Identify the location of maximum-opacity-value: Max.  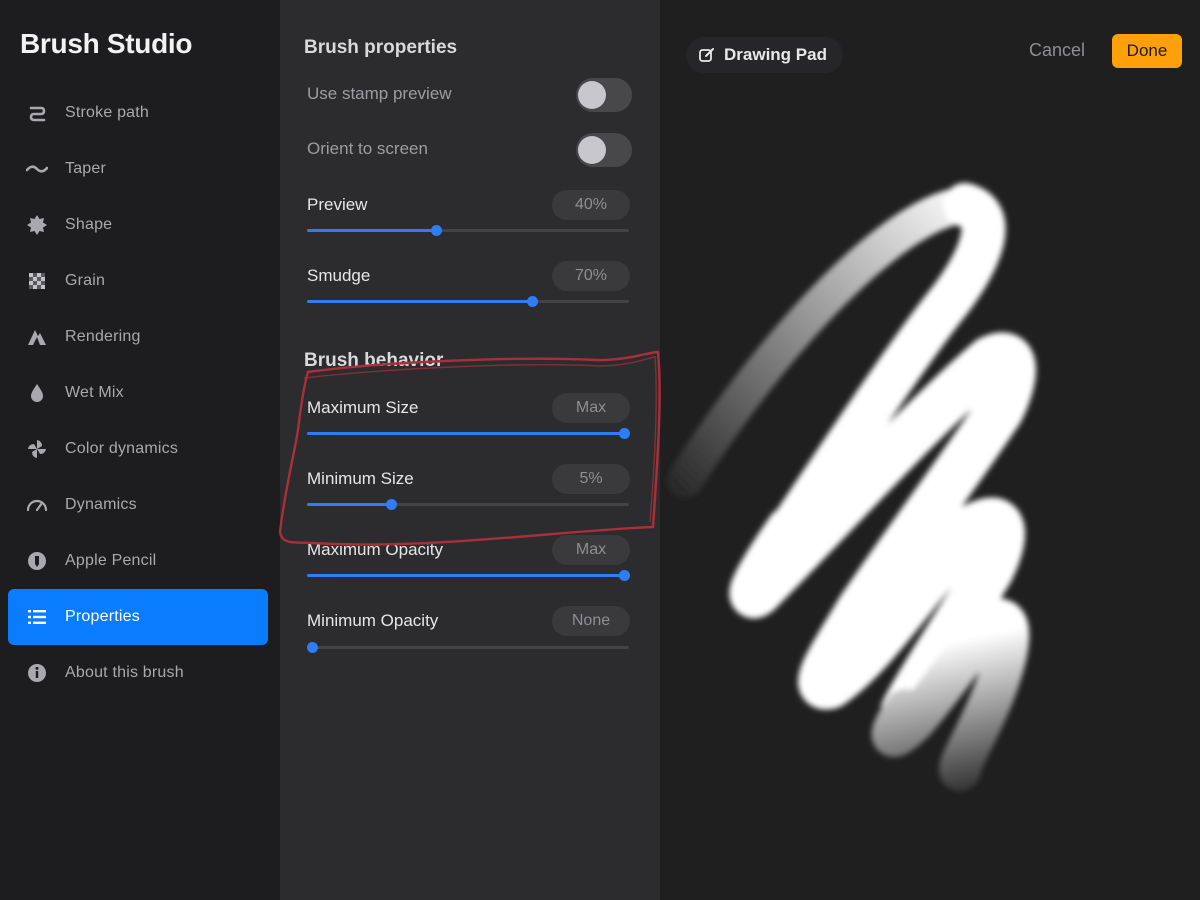
(591, 550).